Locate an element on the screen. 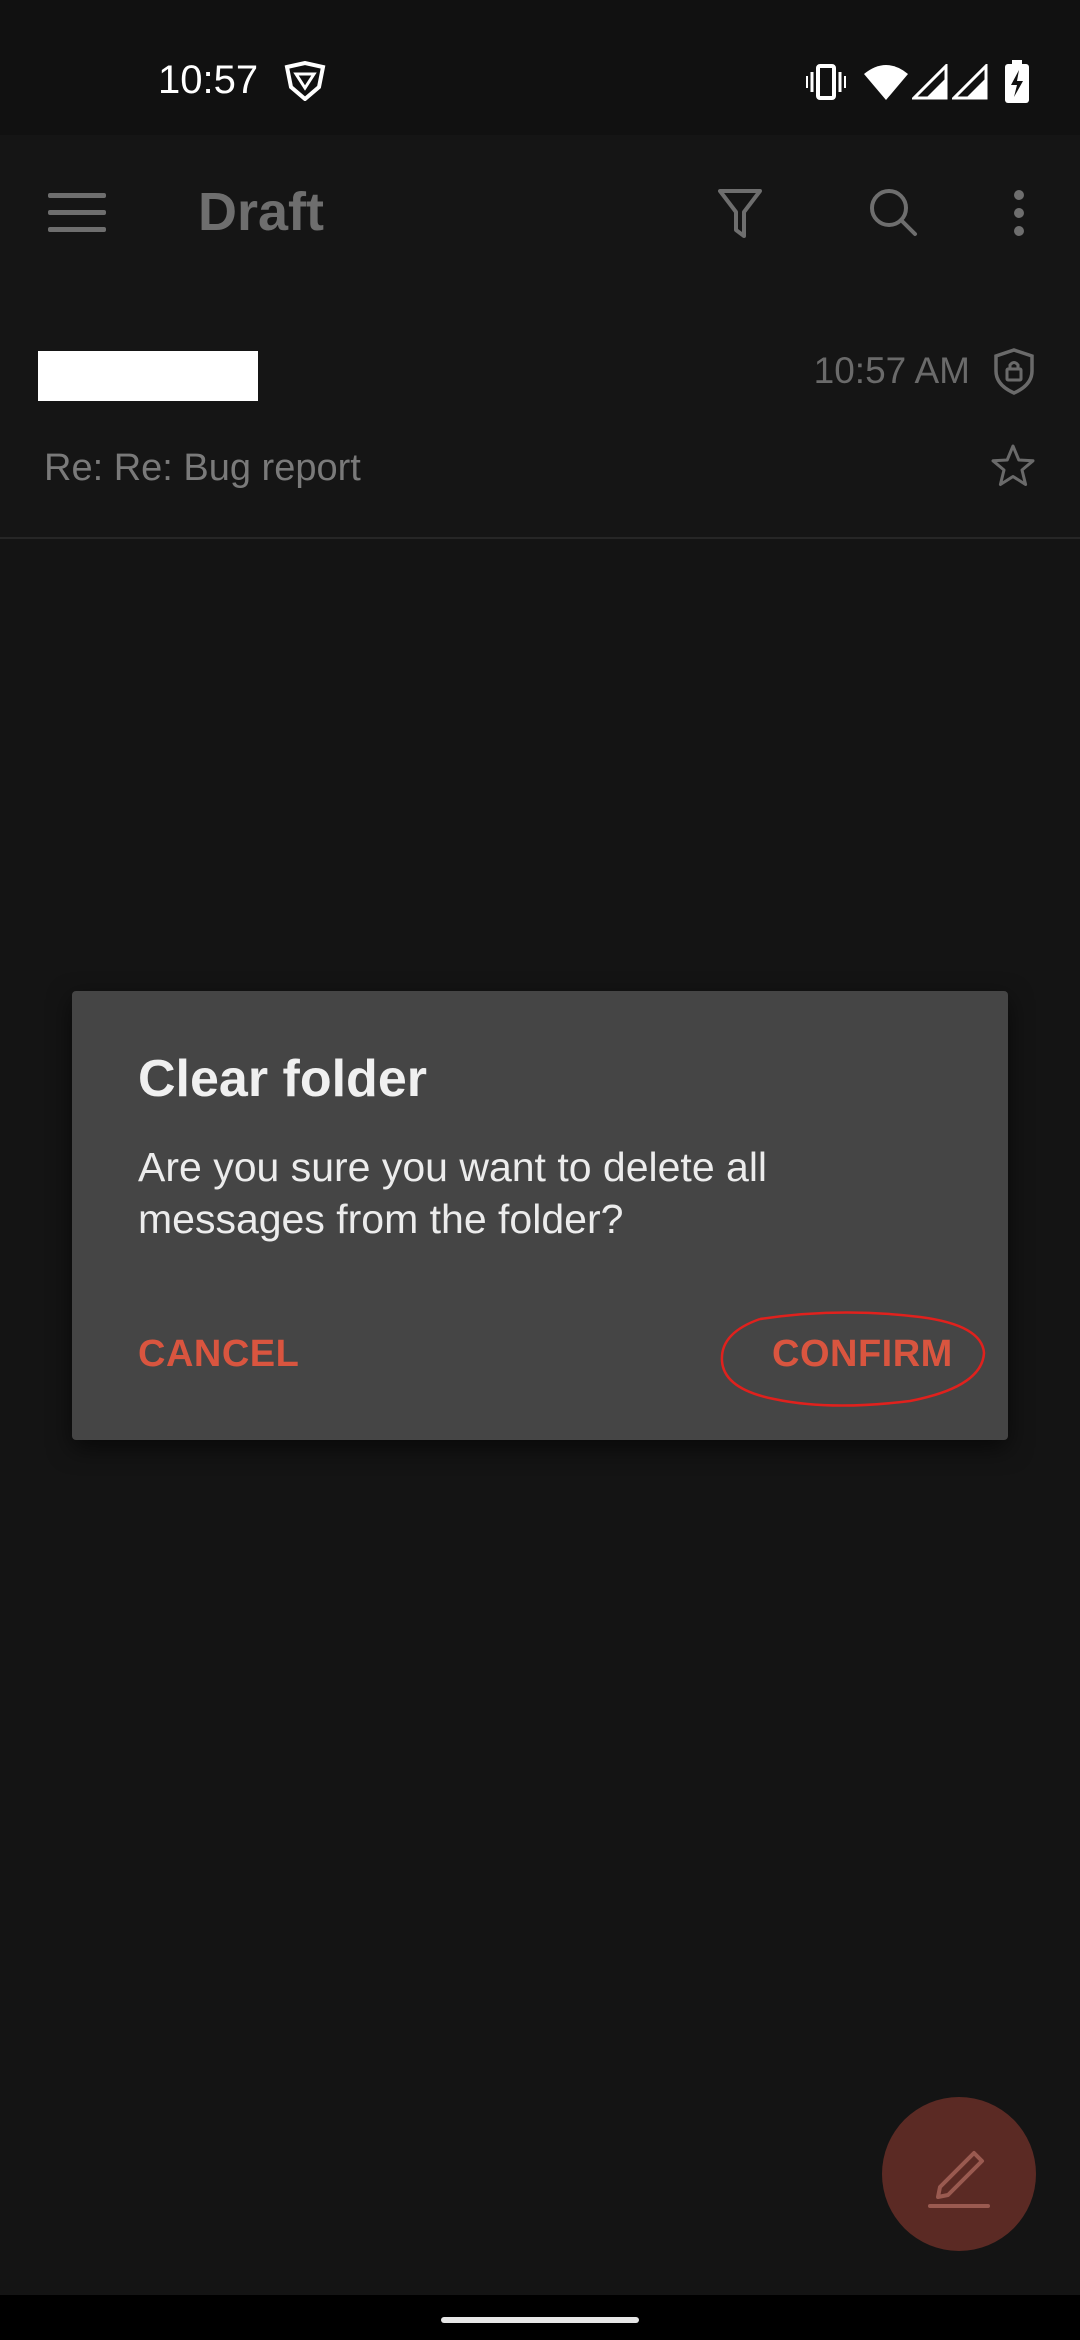 The image size is (1080, 2340). more-vert-icon is located at coordinates (1019, 215).